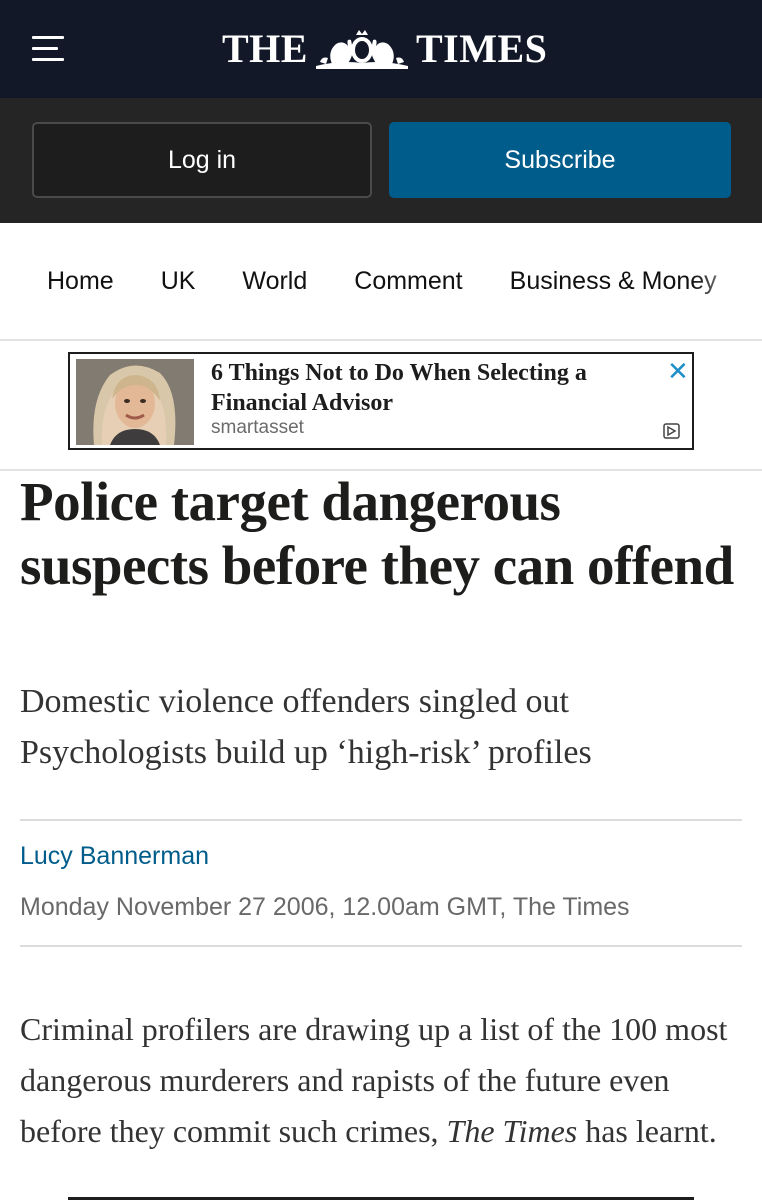 The width and height of the screenshot is (762, 1200). Describe the element at coordinates (381, 820) in the screenshot. I see `byline-divider-top` at that location.